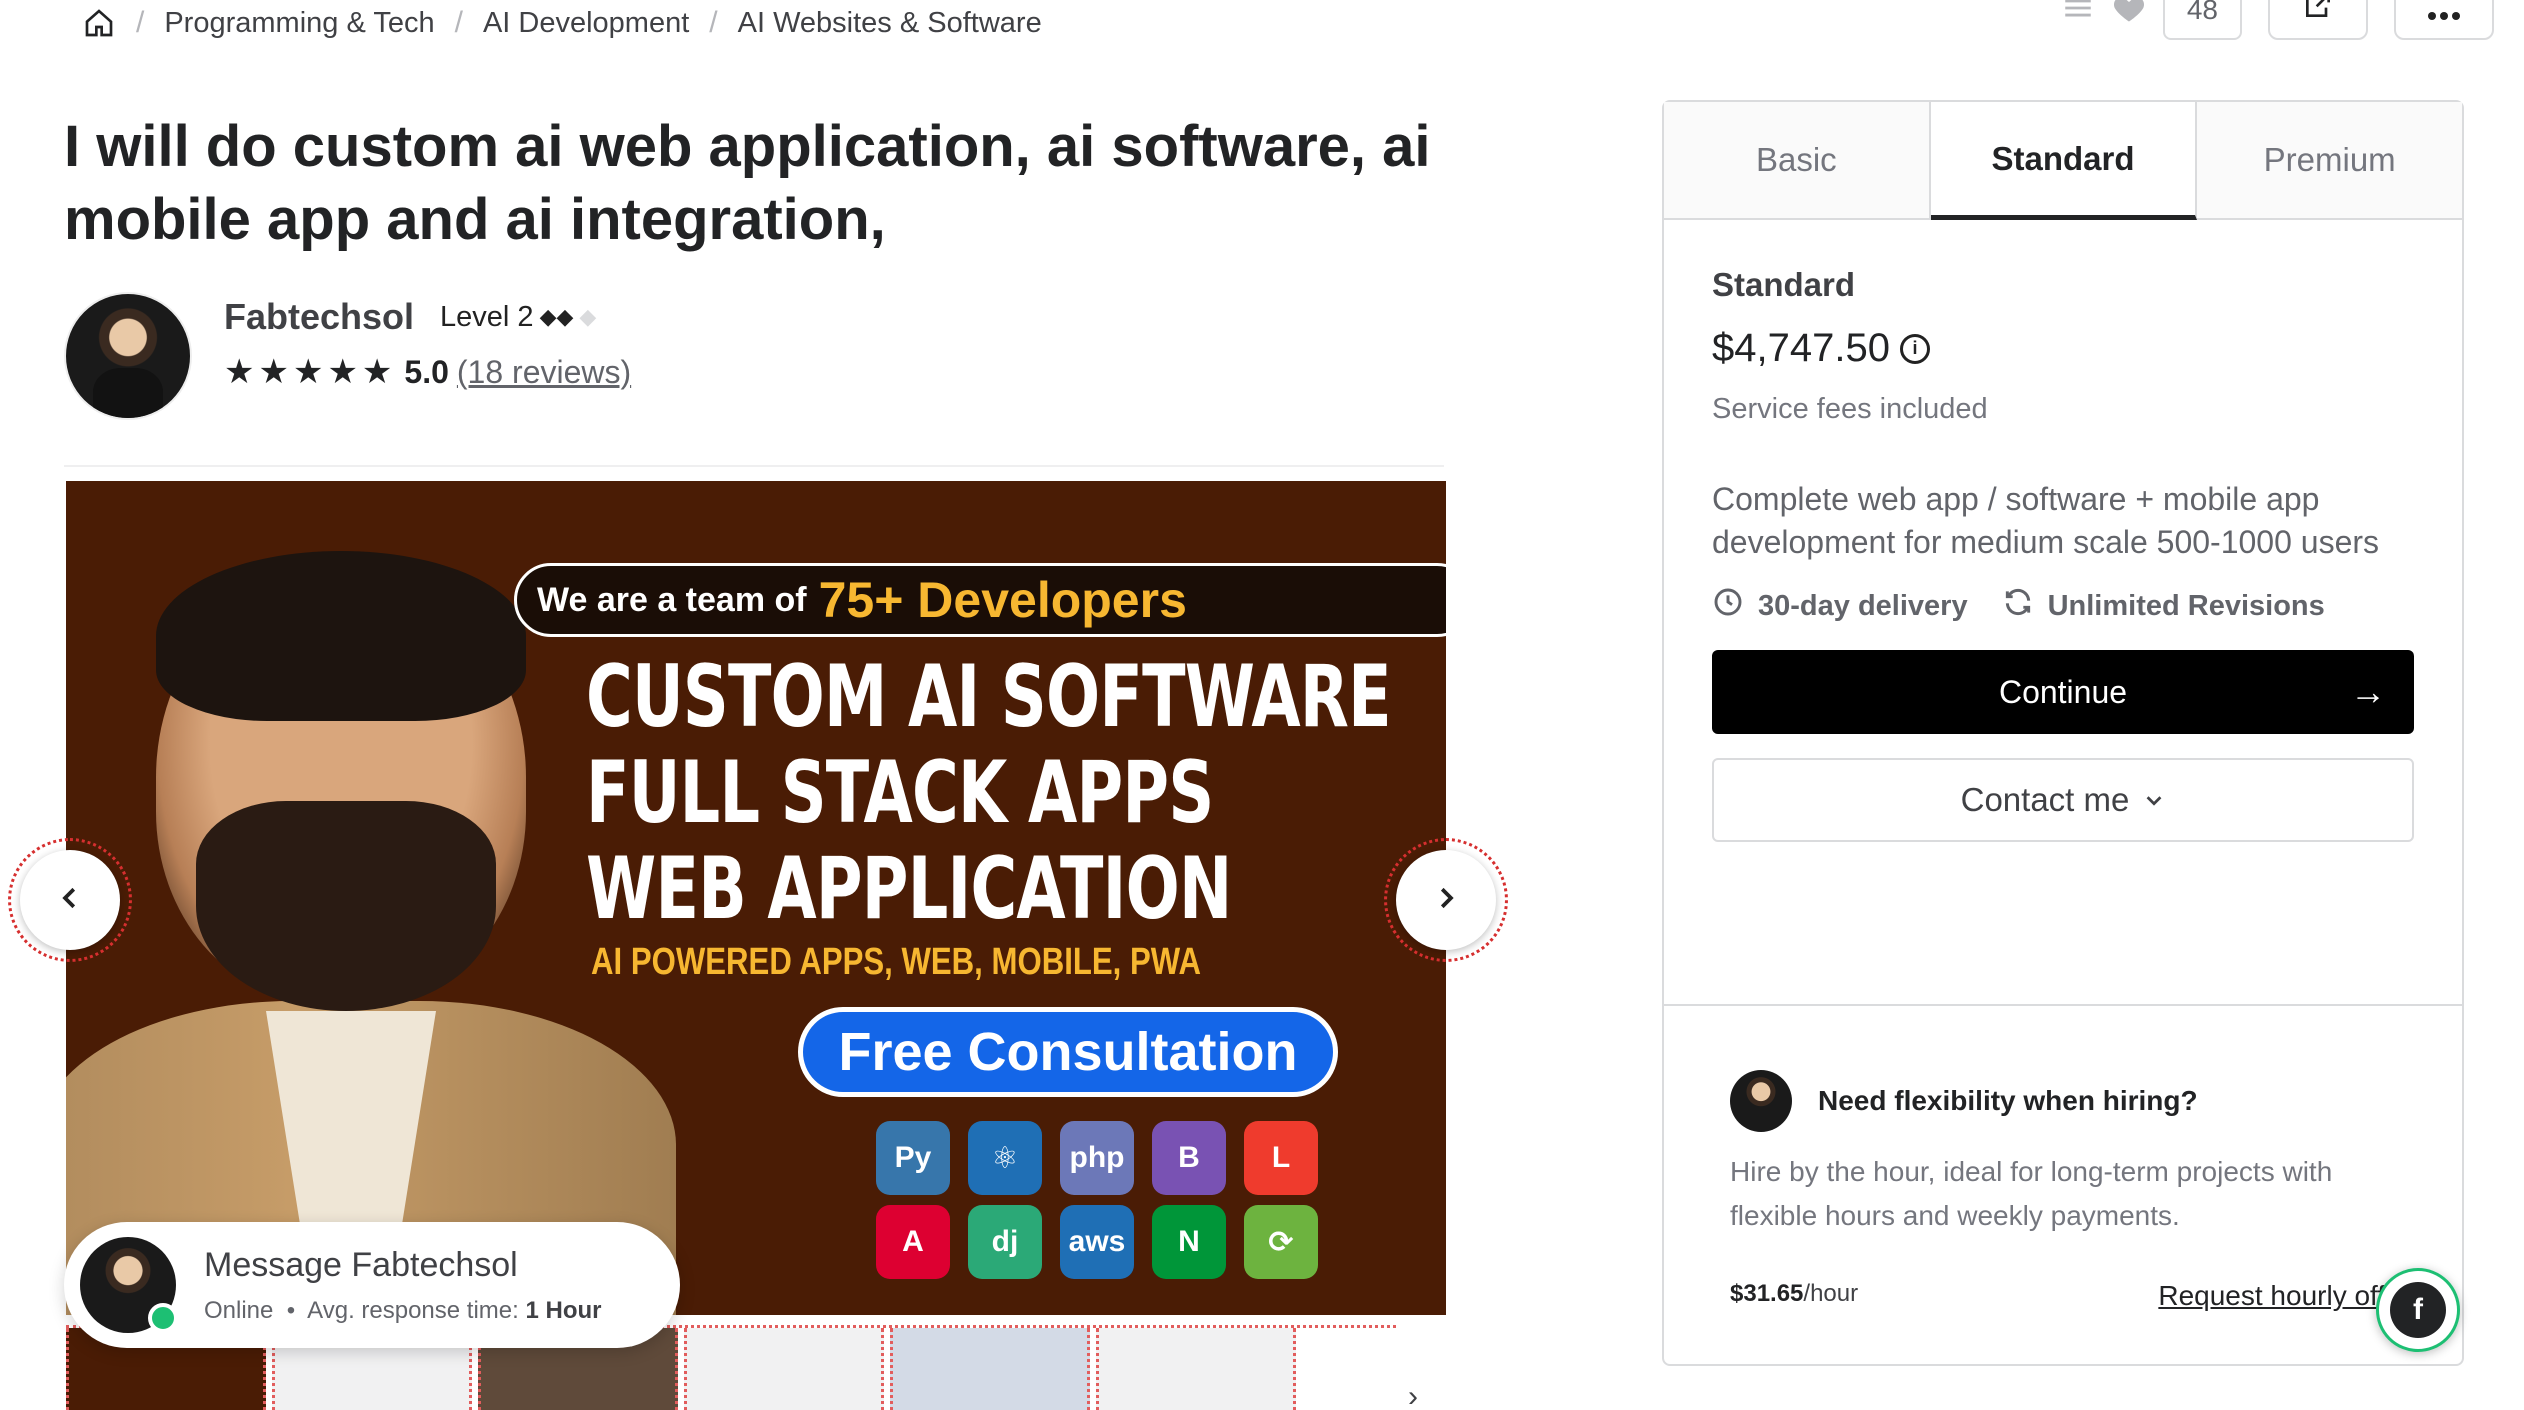  What do you see at coordinates (239, 1310) in the screenshot?
I see `online-status: Online` at bounding box center [239, 1310].